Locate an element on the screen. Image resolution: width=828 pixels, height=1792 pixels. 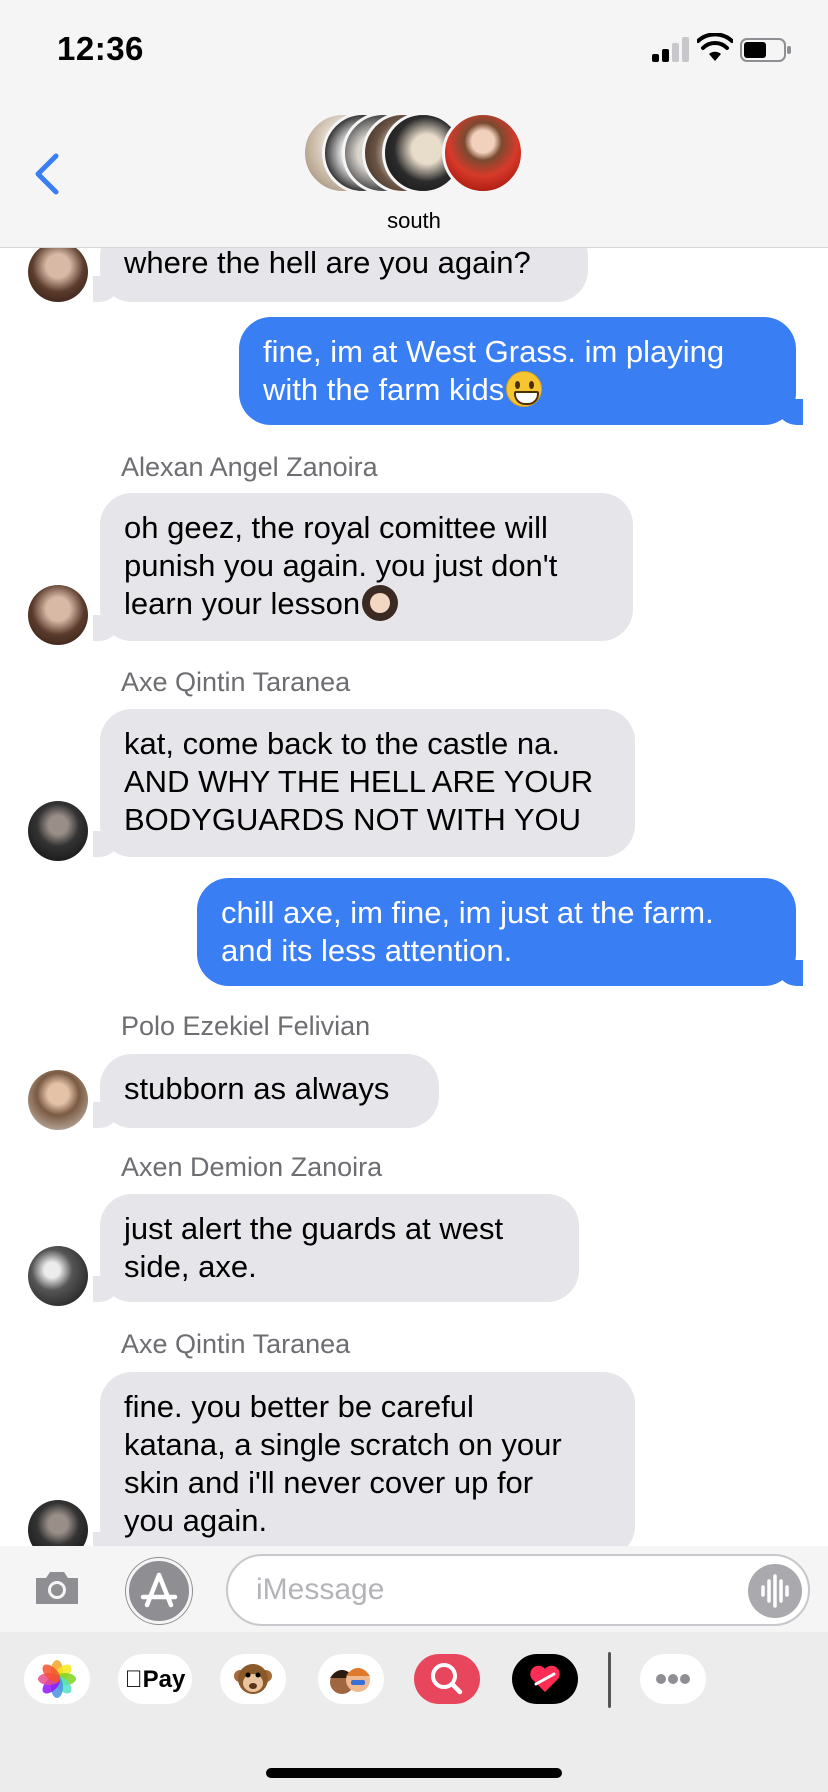
message-text: katana, a single scratch on your is located at coordinates (343, 1444).